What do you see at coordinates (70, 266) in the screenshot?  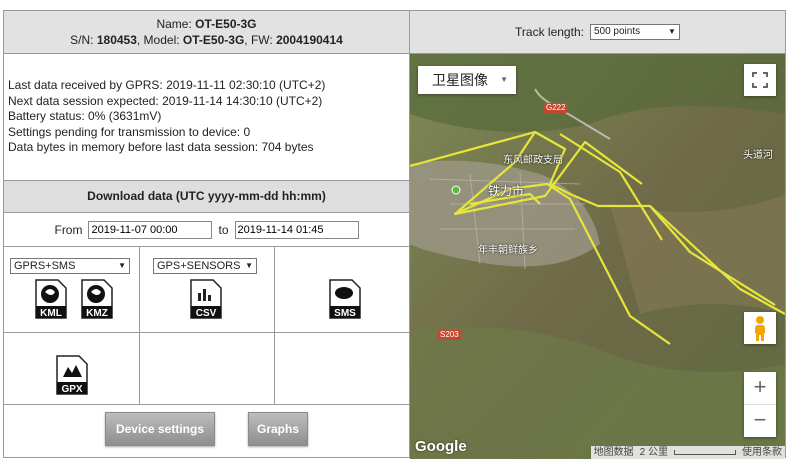 I see `source-select: GPRS+SMS ▼` at bounding box center [70, 266].